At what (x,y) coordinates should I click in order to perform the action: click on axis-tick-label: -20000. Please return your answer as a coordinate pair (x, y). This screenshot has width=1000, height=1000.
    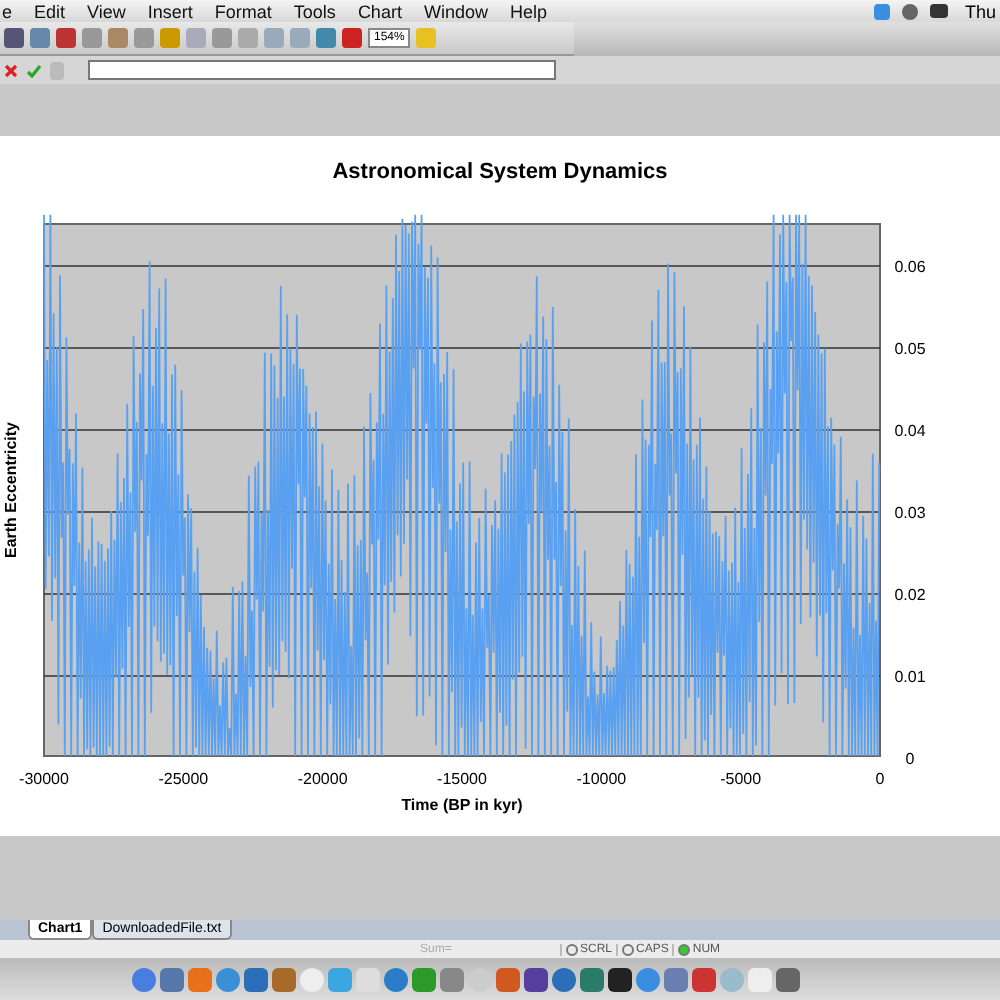
    Looking at the image, I should click on (322, 779).